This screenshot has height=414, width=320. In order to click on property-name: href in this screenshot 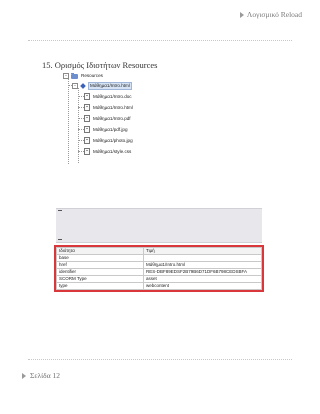, I will do `click(100, 265)`.